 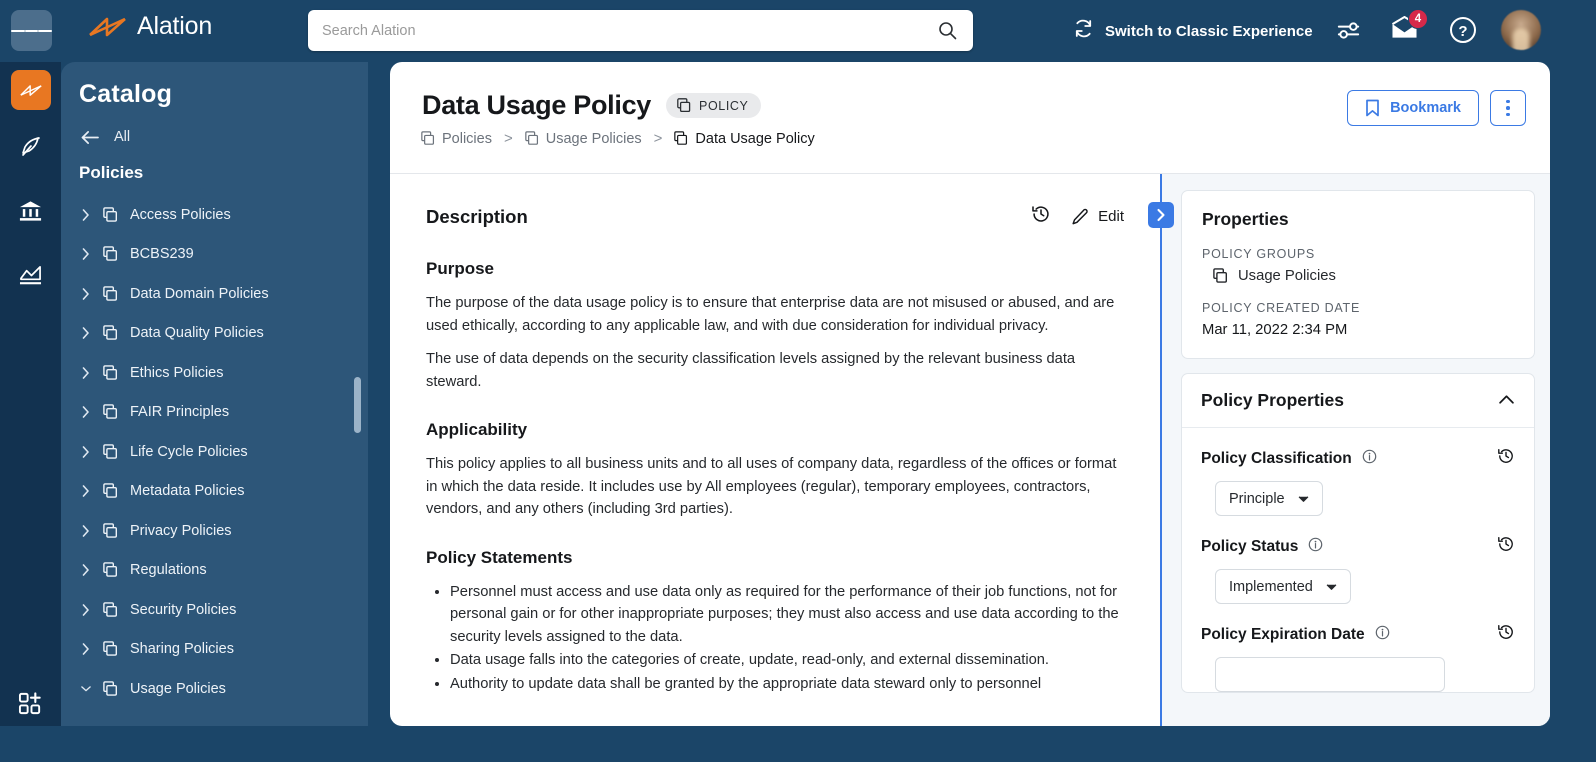 What do you see at coordinates (214, 650) in the screenshot?
I see `sidebar-item-sharing-policies: Sharing Policies` at bounding box center [214, 650].